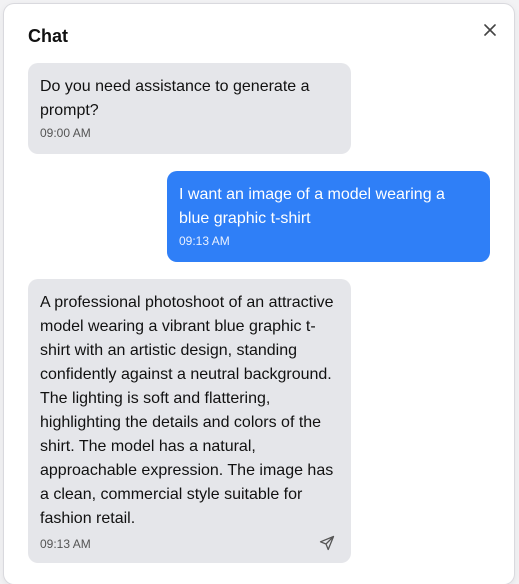  I want to click on message-time: 09:00 AM, so click(65, 133).